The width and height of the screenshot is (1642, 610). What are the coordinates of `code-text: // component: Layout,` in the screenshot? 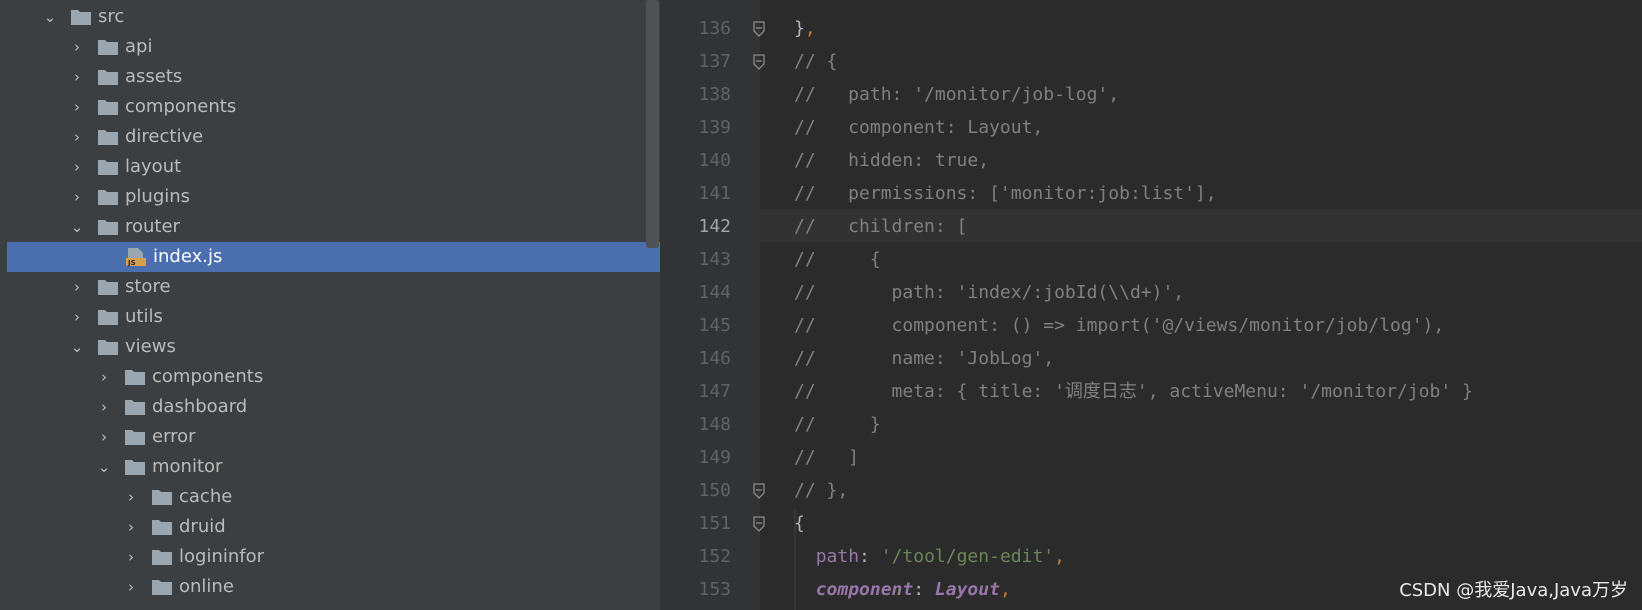 It's located at (918, 127).